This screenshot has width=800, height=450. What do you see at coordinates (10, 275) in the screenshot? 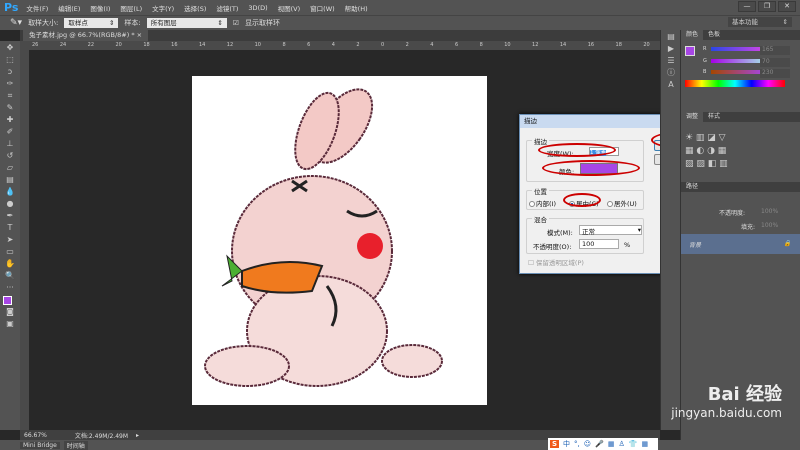
I see `zoom-tool-icon: 🔍` at bounding box center [10, 275].